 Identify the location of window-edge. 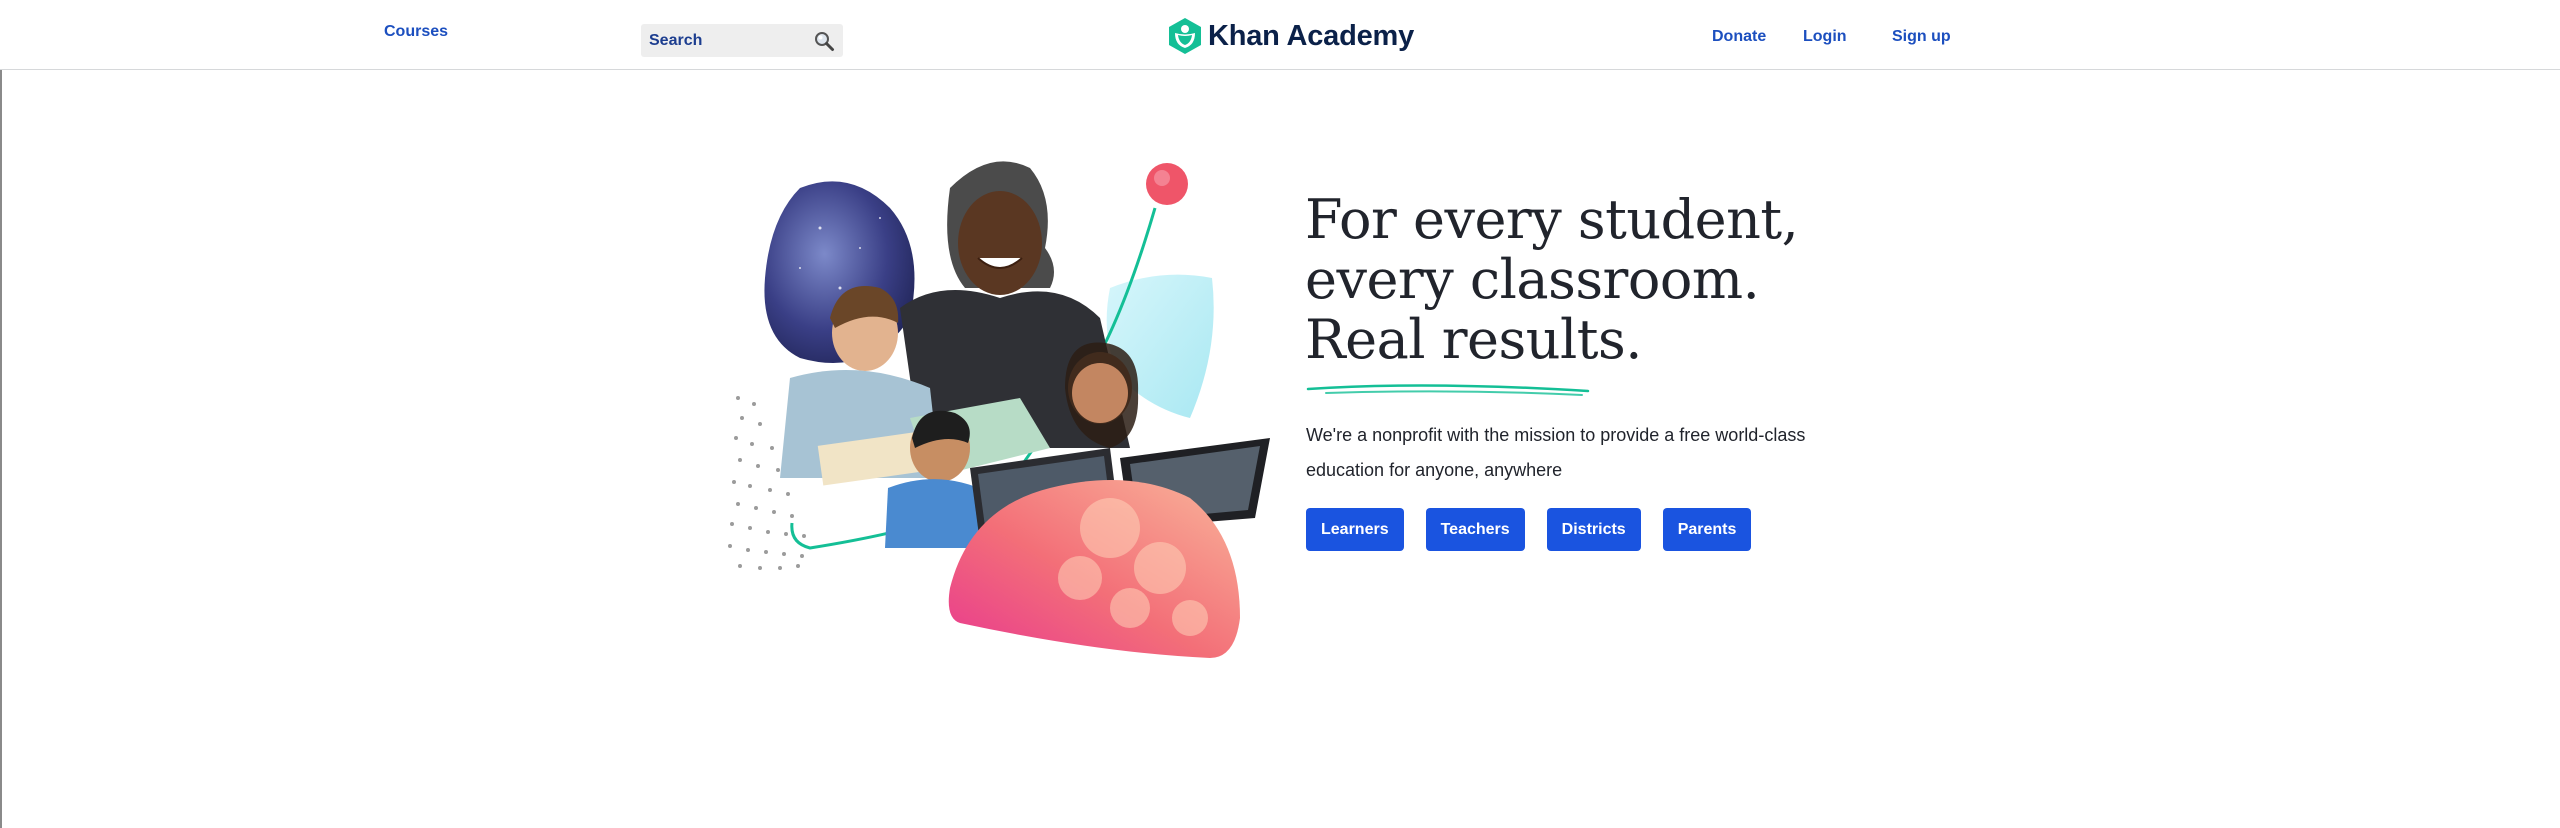
(1, 414).